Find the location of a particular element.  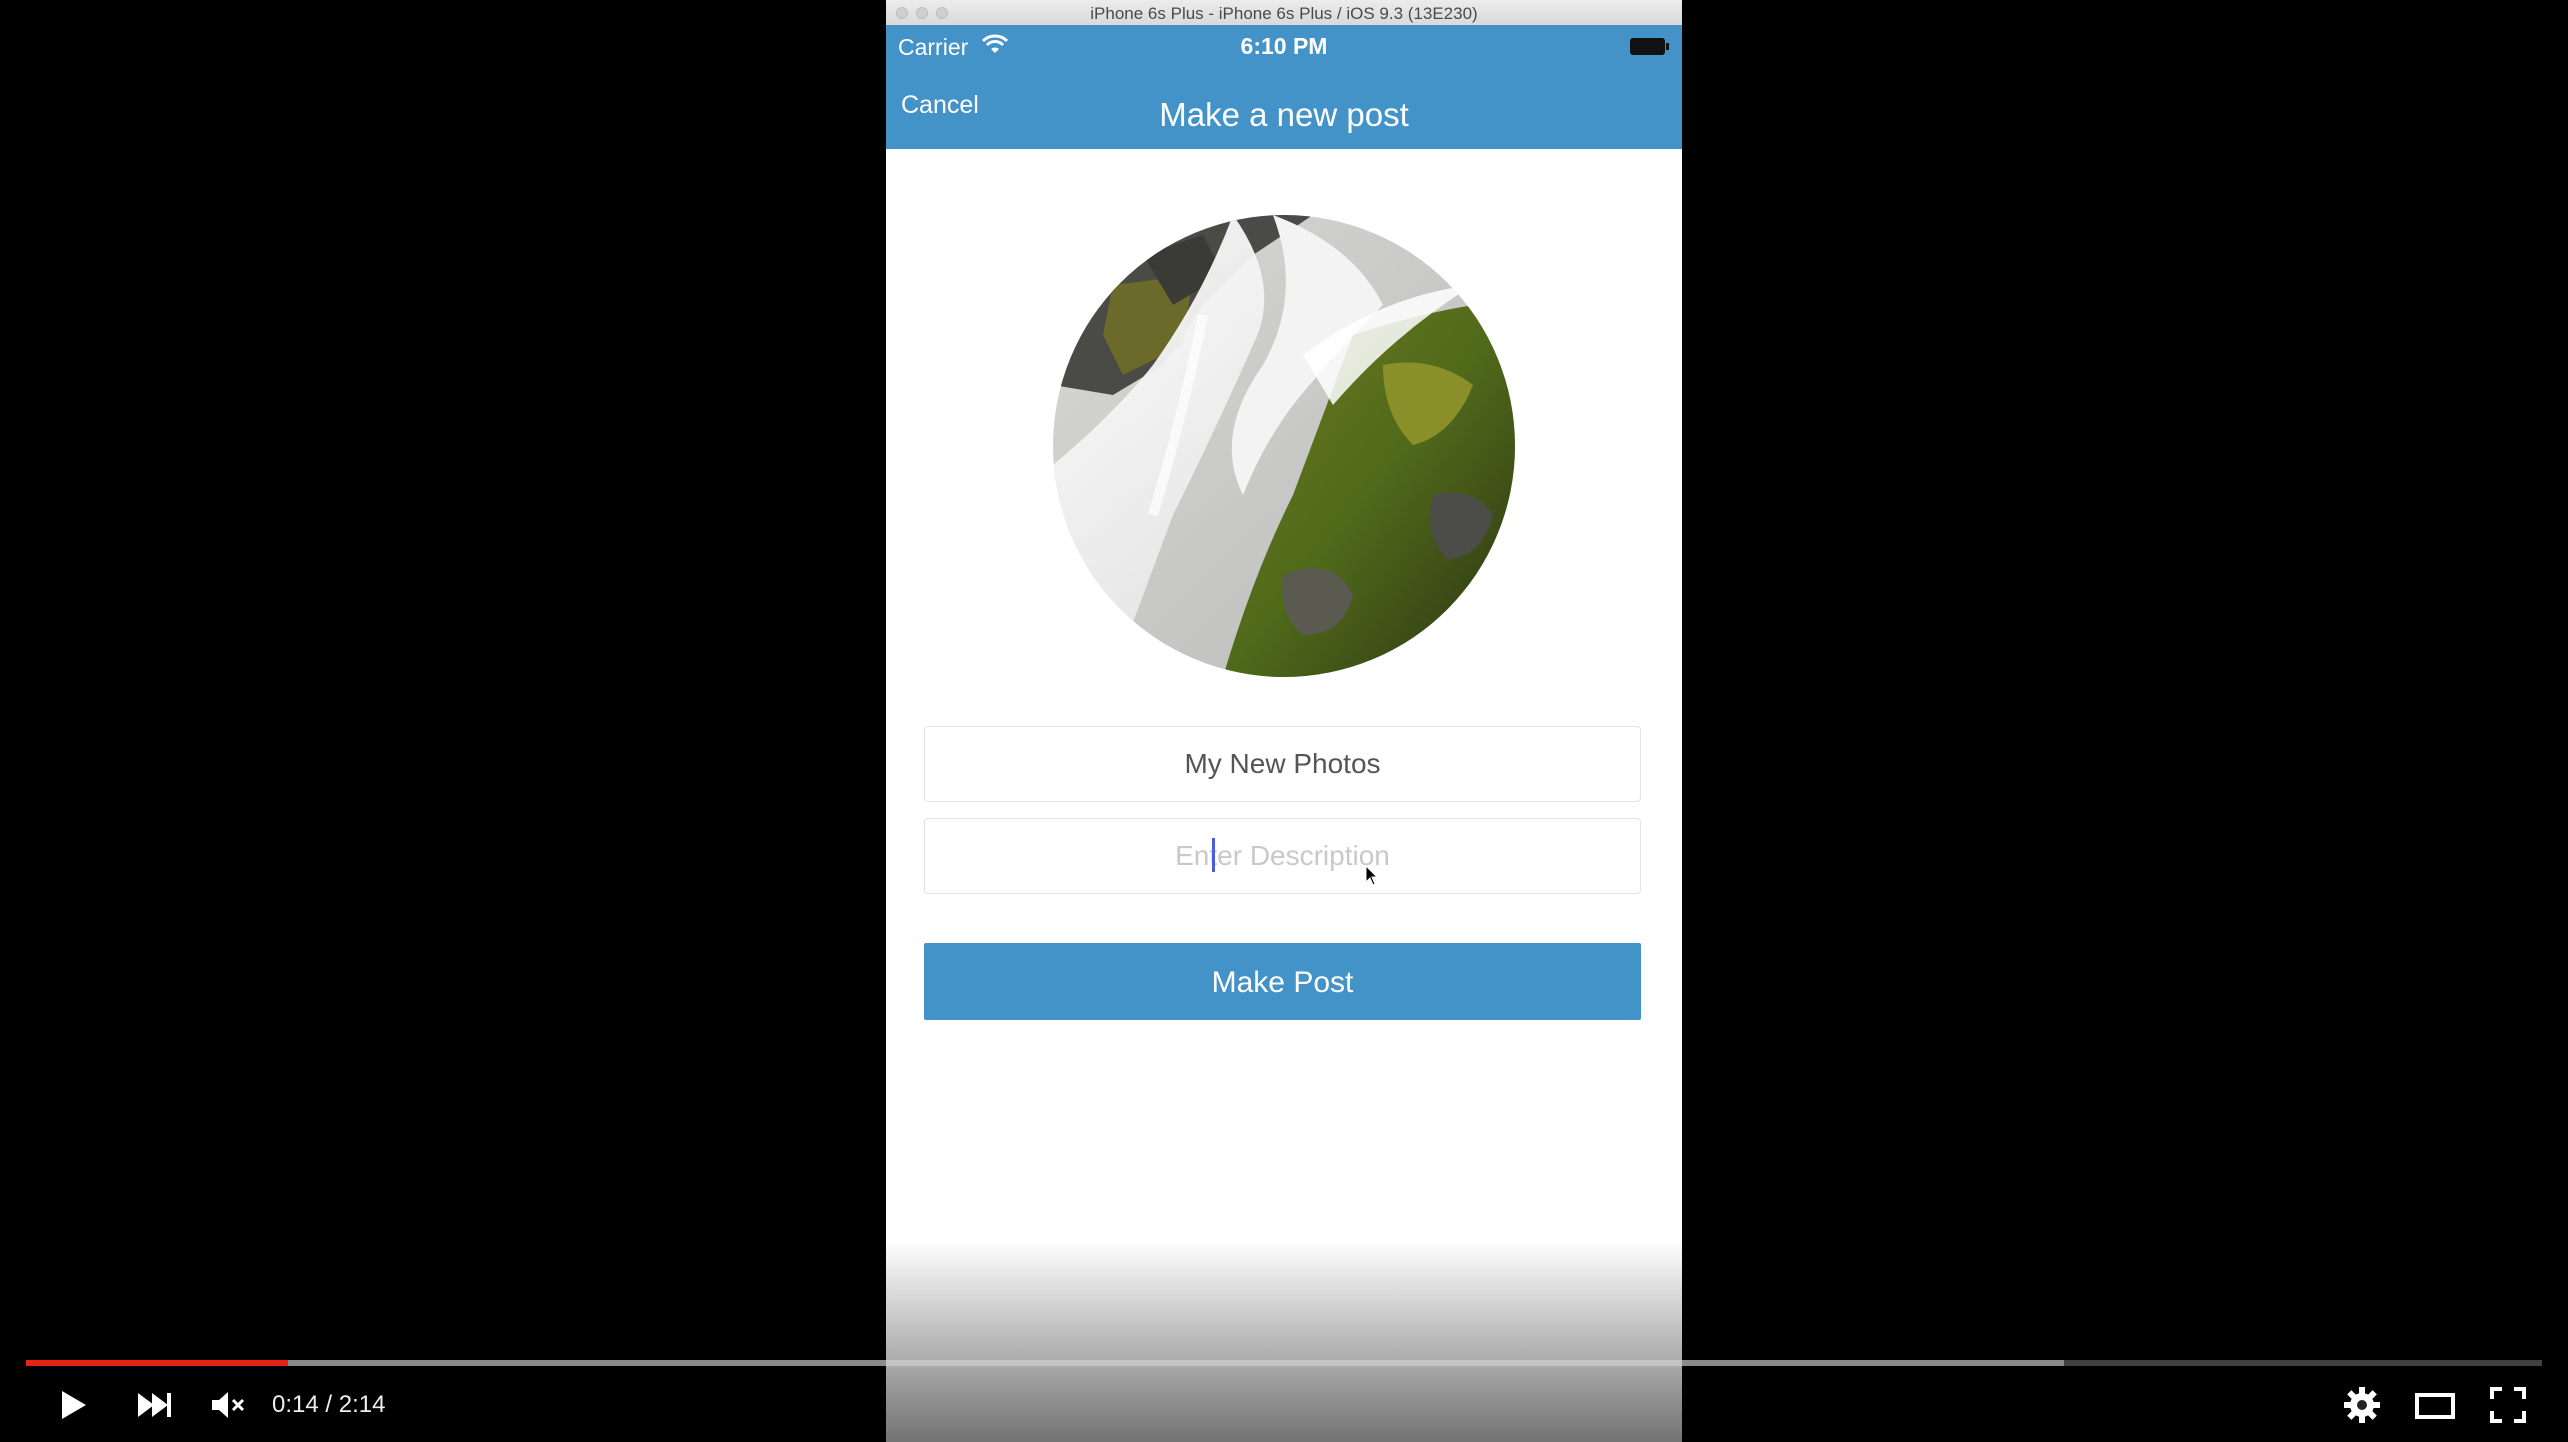

waterfall-image is located at coordinates (1284, 446).